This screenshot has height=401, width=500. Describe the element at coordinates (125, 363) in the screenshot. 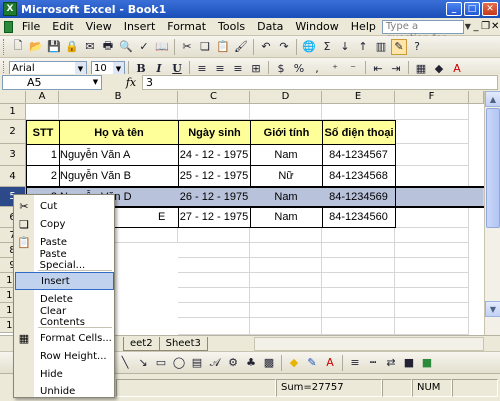

I see `line-icon: ╲` at that location.